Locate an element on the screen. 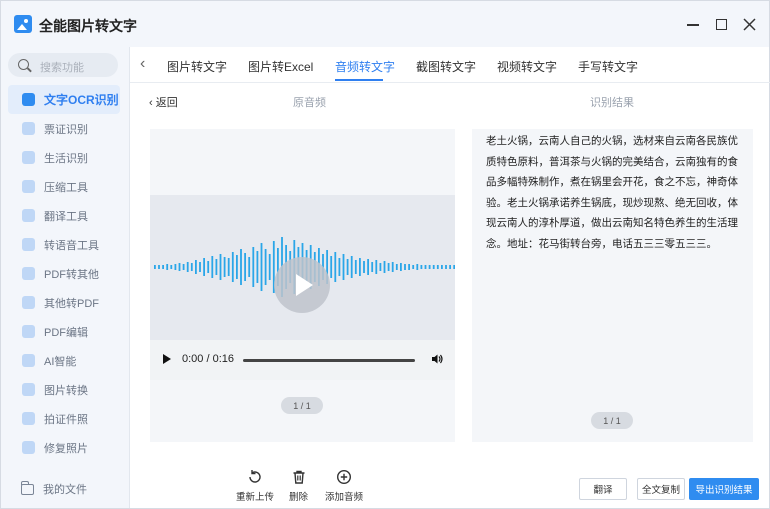 The image size is (770, 509). minimize-icon is located at coordinates (693, 25).